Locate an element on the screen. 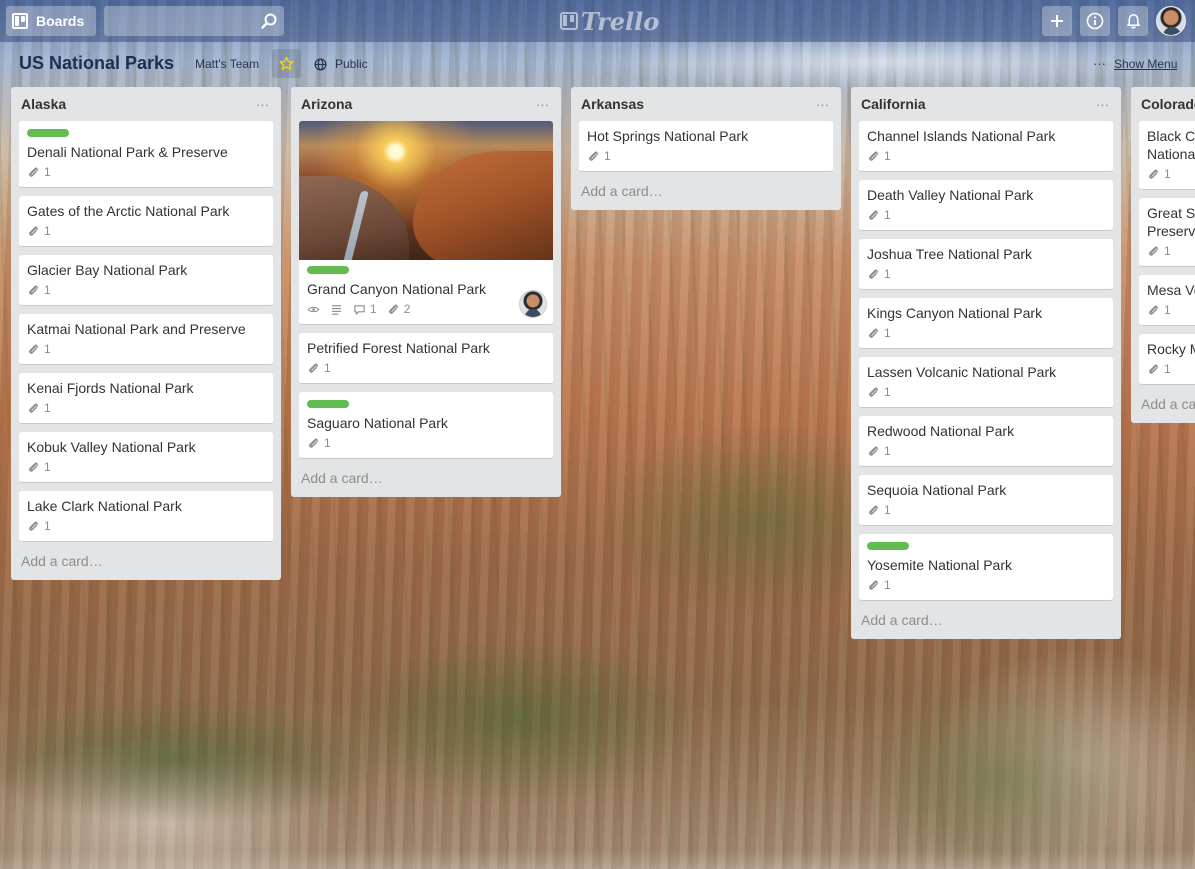  boards-button: Boards is located at coordinates (51, 21).